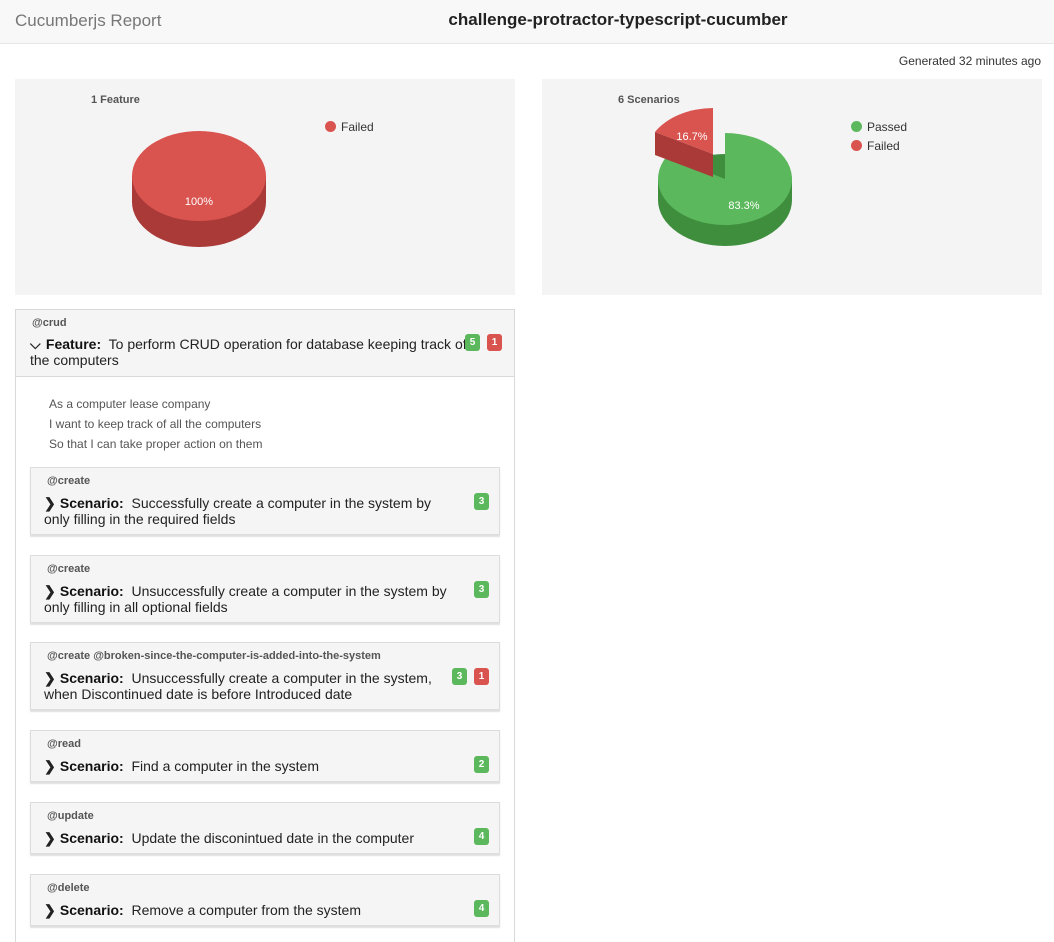 This screenshot has width=1054, height=942. I want to click on features-legend: Failed, so click(349, 126).